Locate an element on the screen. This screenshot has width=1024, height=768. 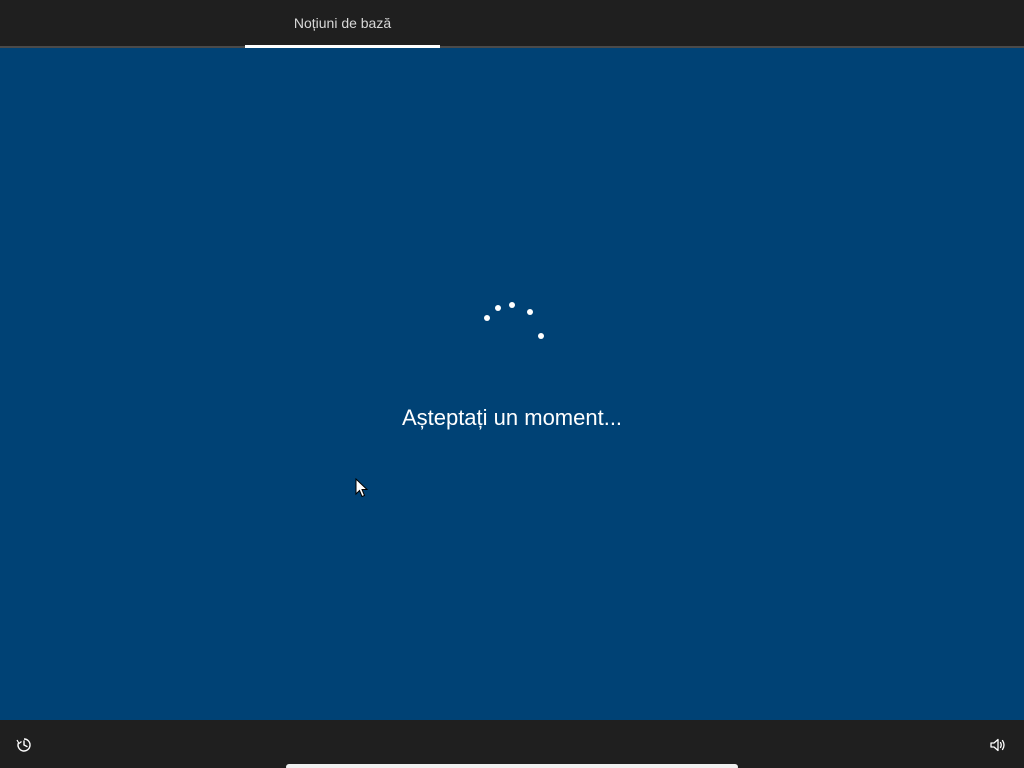
tab-basics: Noțiuni de bază is located at coordinates (342, 23).